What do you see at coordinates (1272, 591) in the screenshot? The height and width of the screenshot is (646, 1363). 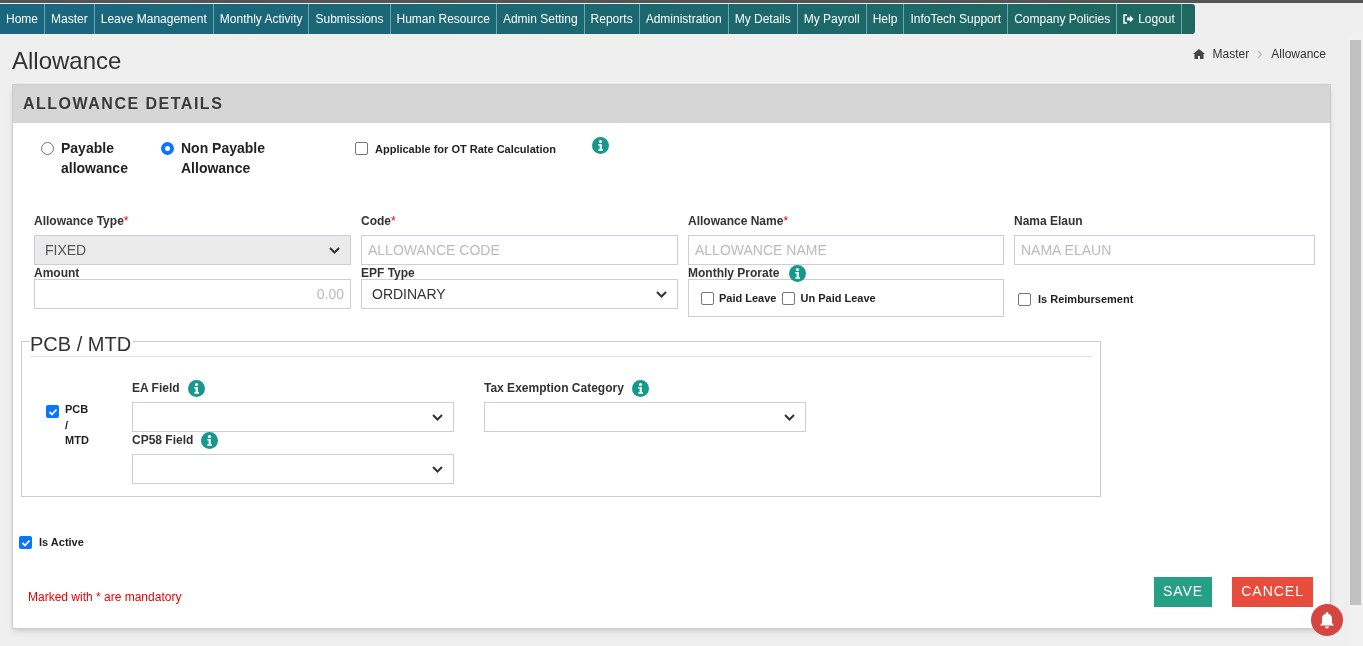 I see `cancel-button: CANCEL` at bounding box center [1272, 591].